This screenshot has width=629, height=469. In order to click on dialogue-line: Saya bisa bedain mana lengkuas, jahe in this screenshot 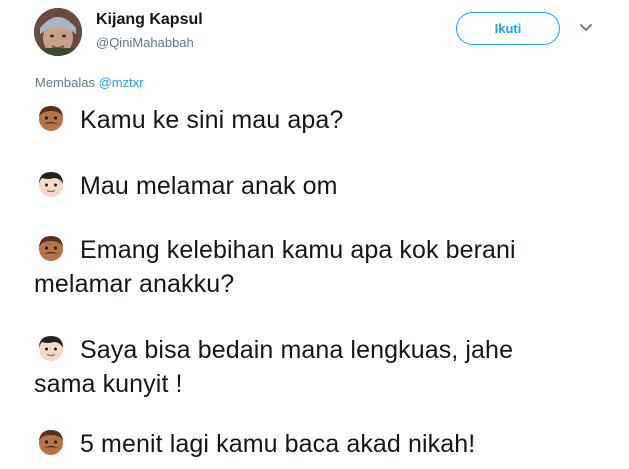, I will do `click(273, 350)`.